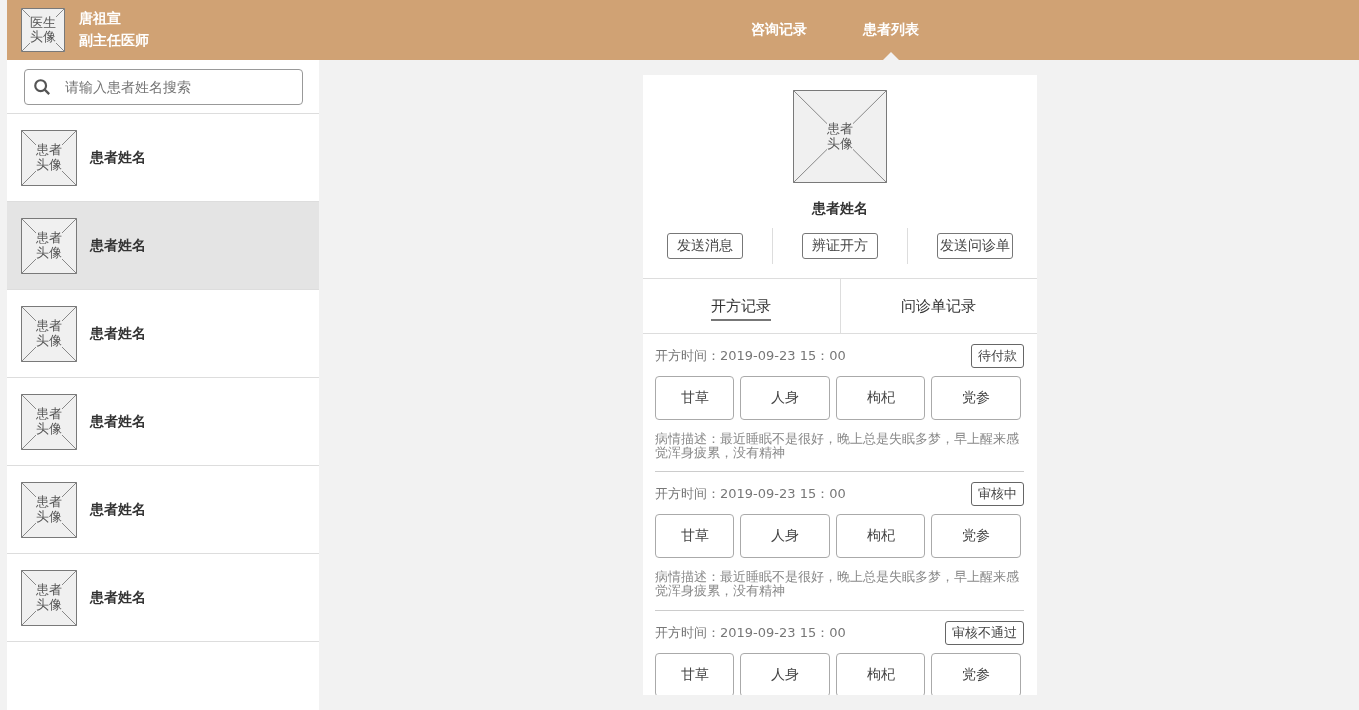  I want to click on doctor-name: 唐祖宣, so click(100, 19).